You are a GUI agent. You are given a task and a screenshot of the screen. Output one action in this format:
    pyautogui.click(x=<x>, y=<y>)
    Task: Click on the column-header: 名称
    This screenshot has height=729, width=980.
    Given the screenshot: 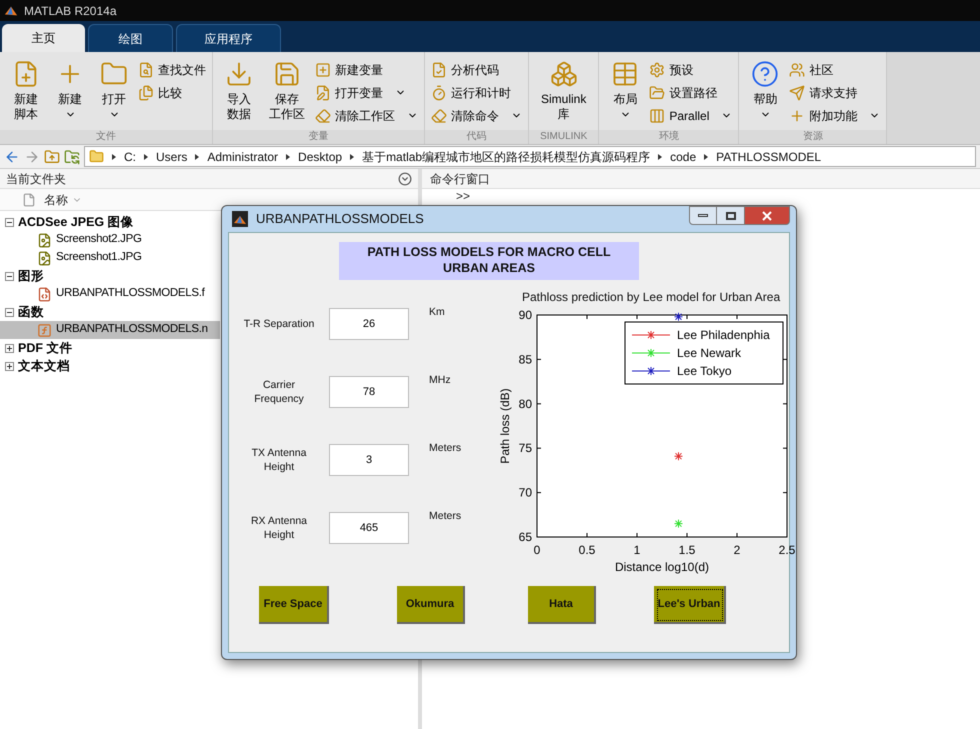 What is the action you would take?
    pyautogui.click(x=63, y=199)
    